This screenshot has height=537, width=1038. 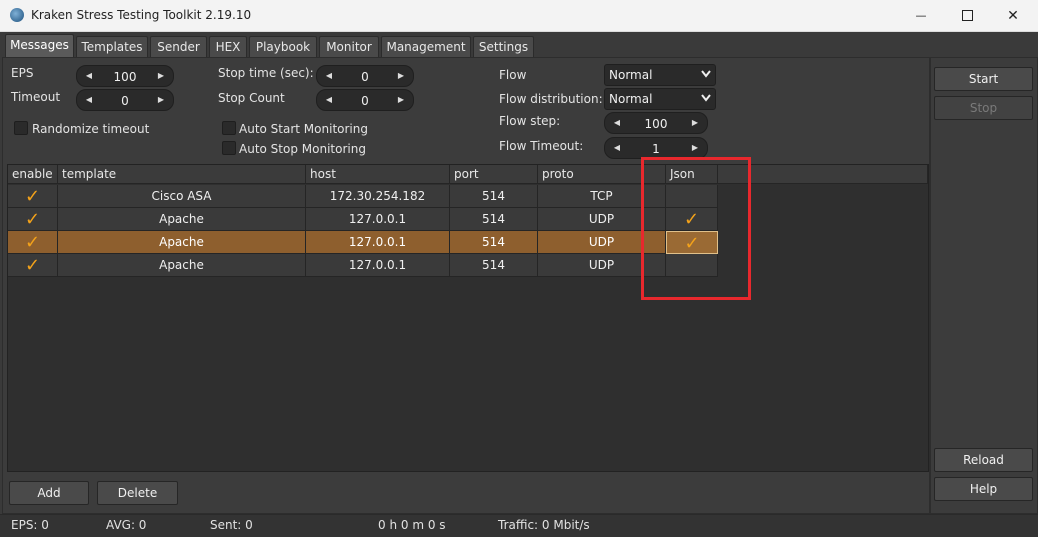 I want to click on reload-button: Reload, so click(x=983, y=460).